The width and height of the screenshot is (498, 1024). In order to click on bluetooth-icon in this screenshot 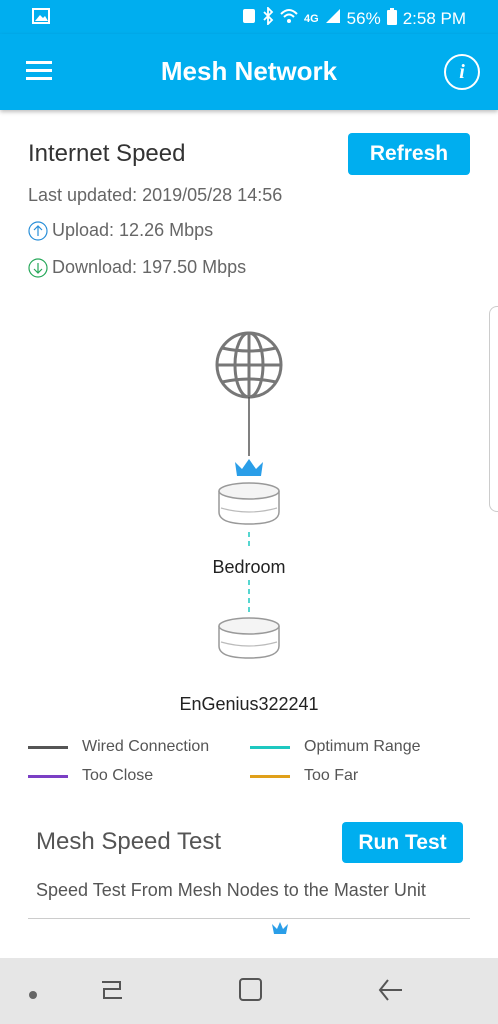, I will do `click(268, 17)`.